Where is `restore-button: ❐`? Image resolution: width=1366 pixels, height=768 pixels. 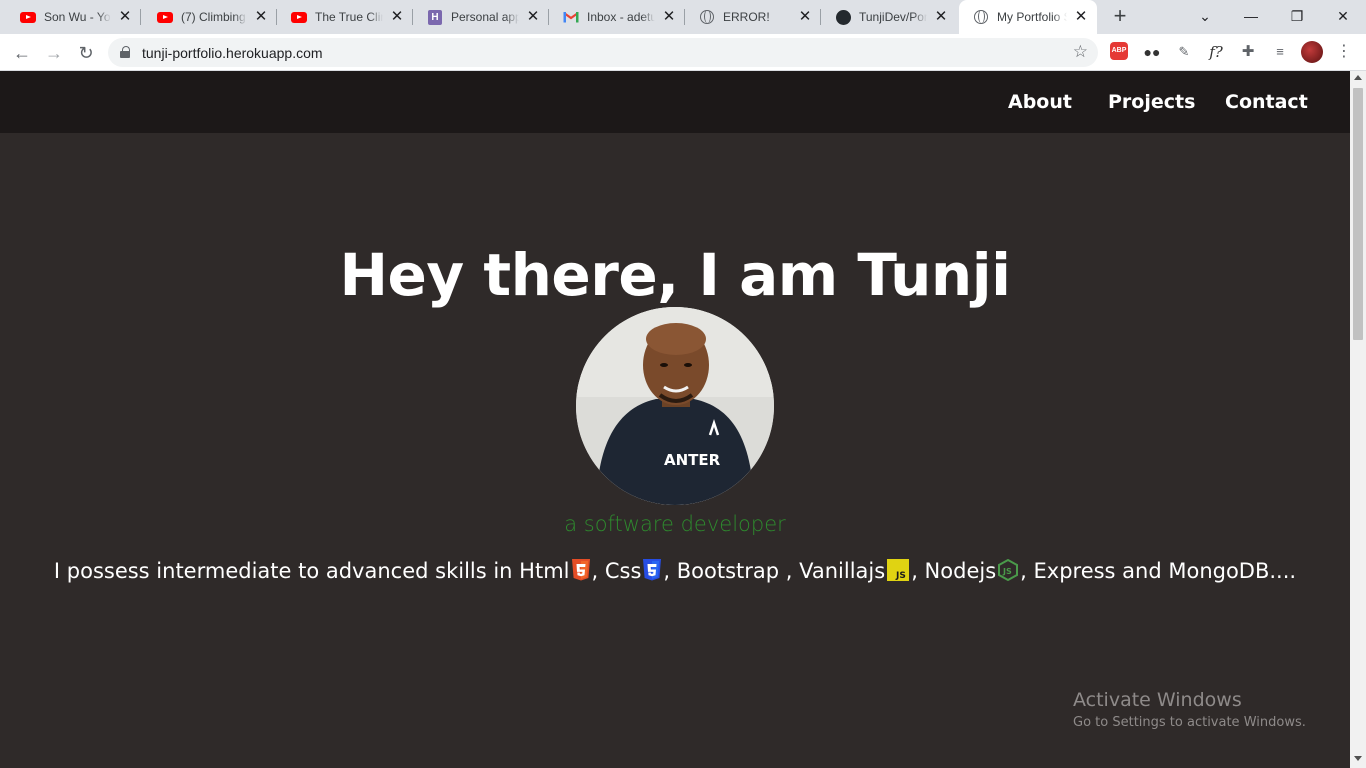
restore-button: ❐ is located at coordinates (1297, 17).